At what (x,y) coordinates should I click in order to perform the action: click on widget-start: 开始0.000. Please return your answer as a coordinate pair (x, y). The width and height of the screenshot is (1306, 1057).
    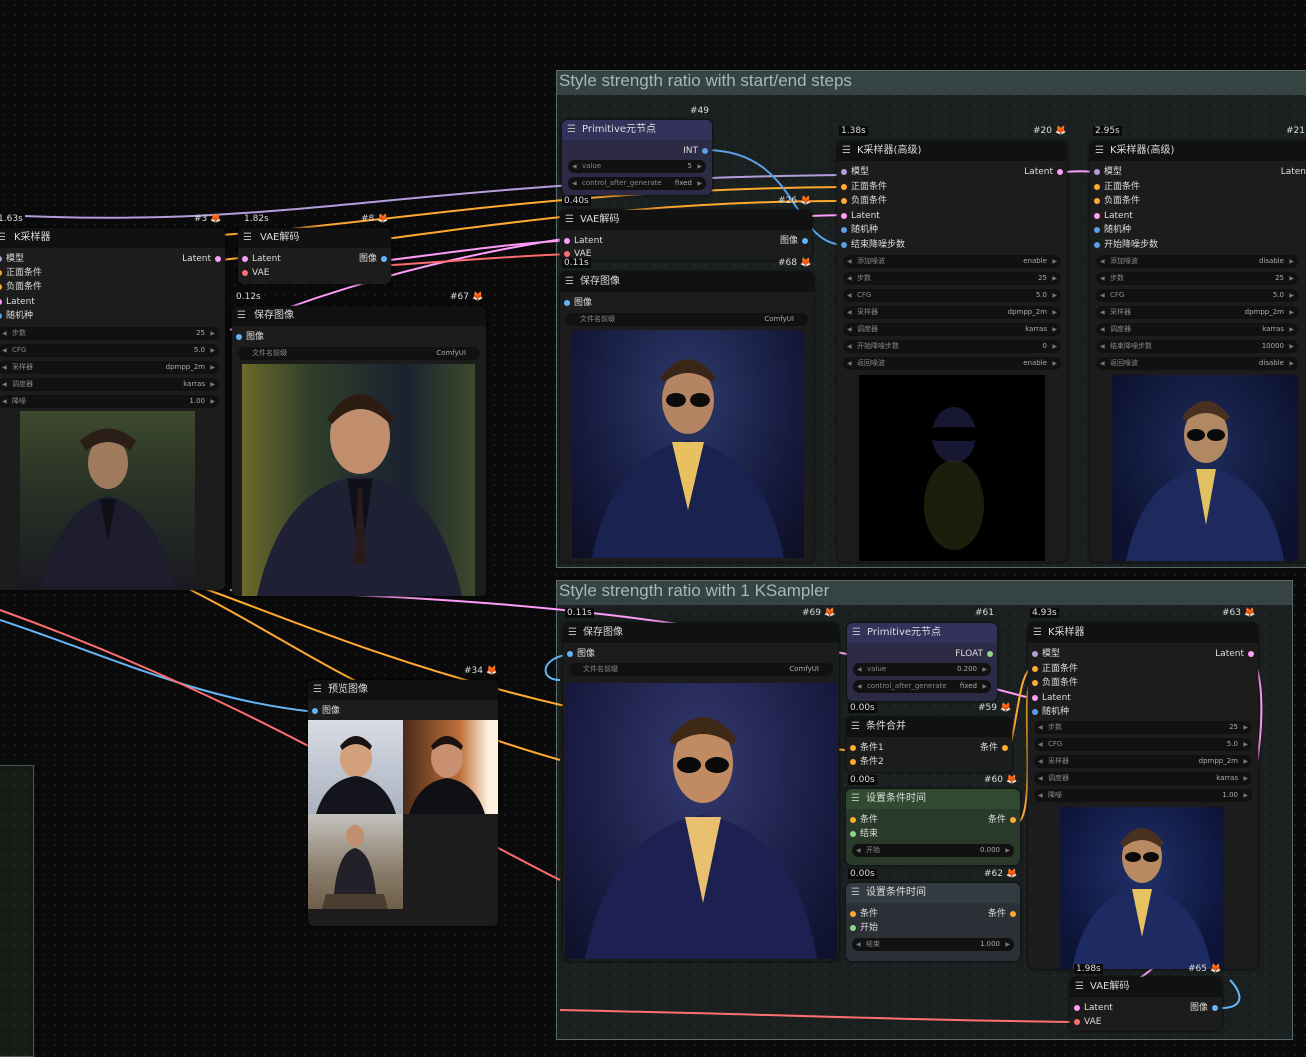
    Looking at the image, I should click on (933, 850).